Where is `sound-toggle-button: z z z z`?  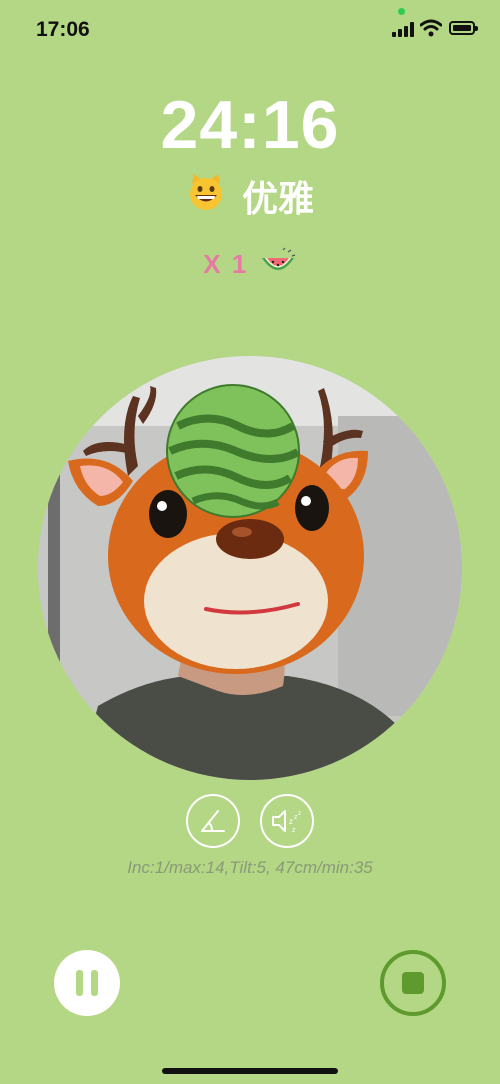 sound-toggle-button: z z z z is located at coordinates (287, 821).